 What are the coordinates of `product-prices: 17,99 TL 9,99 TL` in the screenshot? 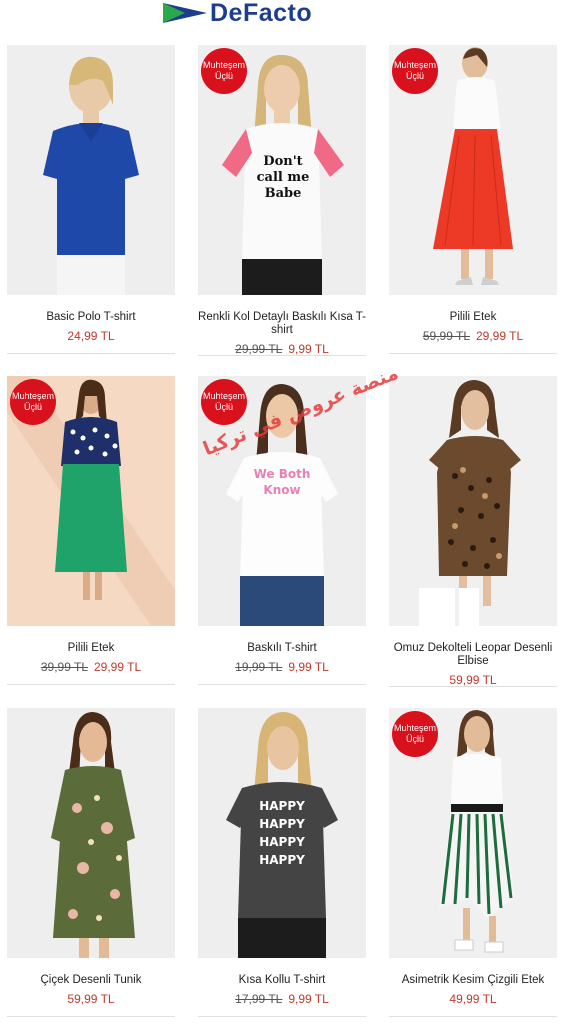 It's located at (282, 999).